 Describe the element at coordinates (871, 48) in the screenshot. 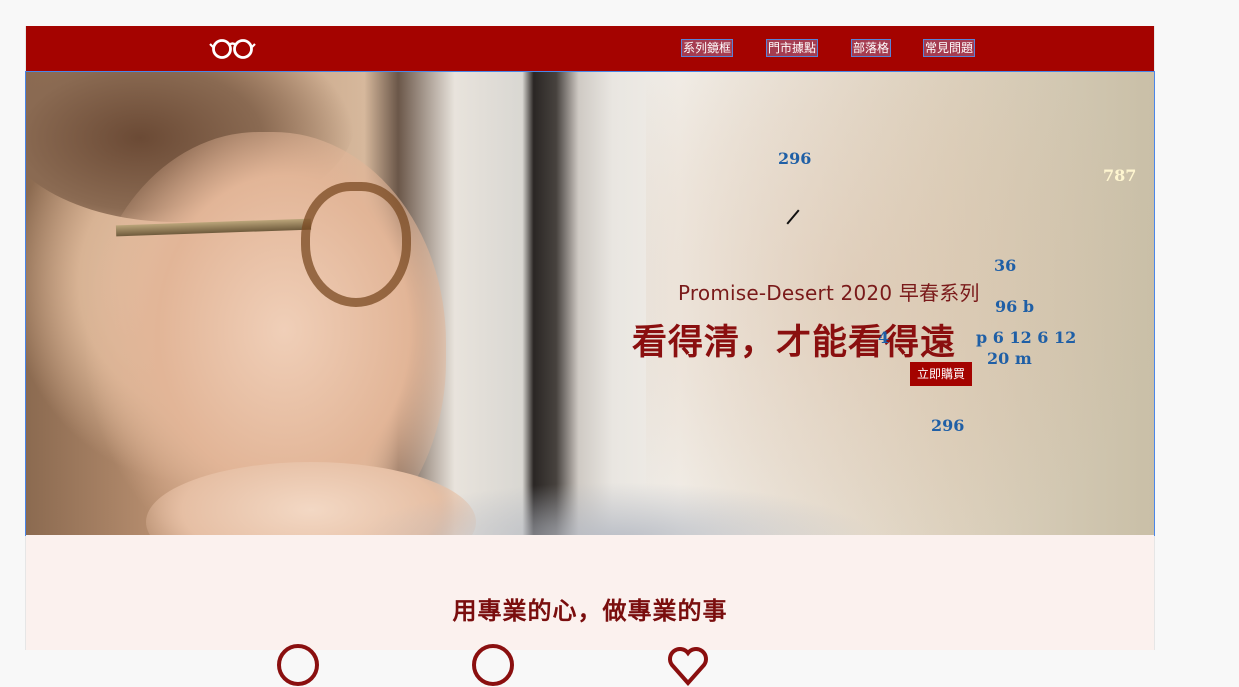

I see `nav-link-blog: 部落格` at that location.